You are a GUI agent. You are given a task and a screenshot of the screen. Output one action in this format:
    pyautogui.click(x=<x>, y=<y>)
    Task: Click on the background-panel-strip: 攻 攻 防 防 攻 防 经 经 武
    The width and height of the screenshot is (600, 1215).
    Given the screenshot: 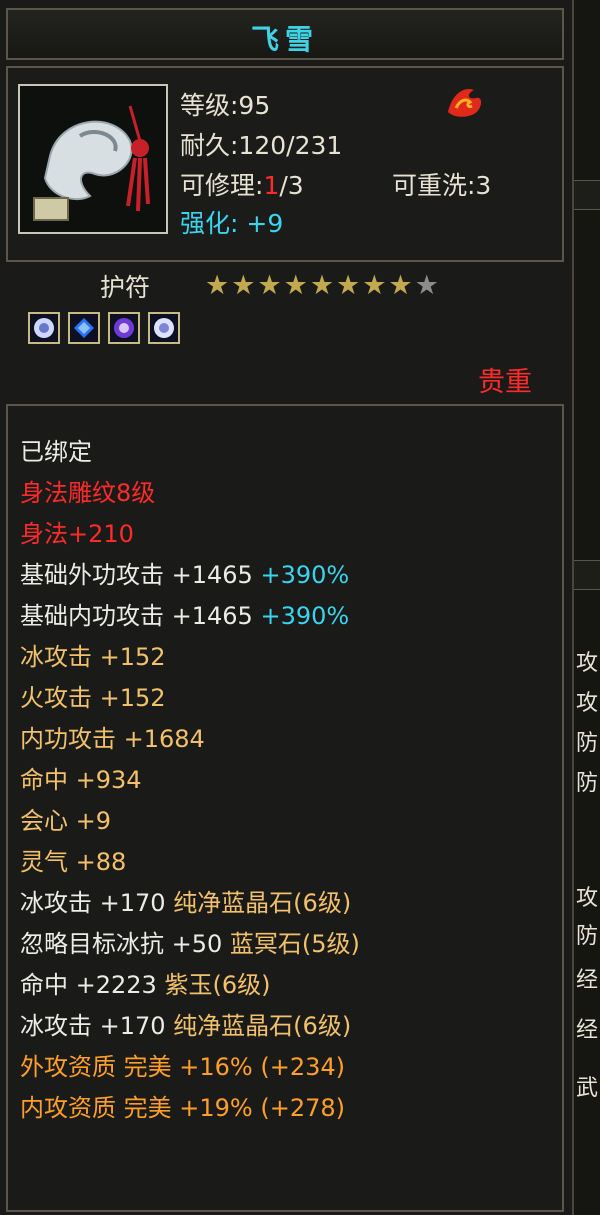 What is the action you would take?
    pyautogui.click(x=587, y=607)
    